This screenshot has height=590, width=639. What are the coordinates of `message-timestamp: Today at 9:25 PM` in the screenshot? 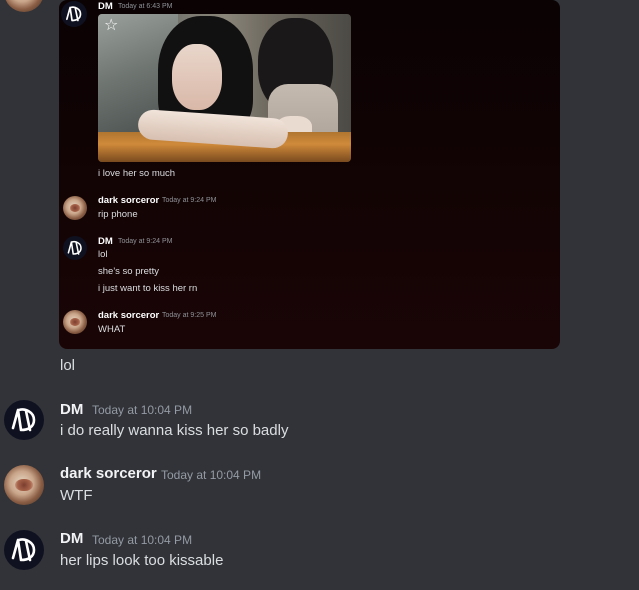 It's located at (189, 315).